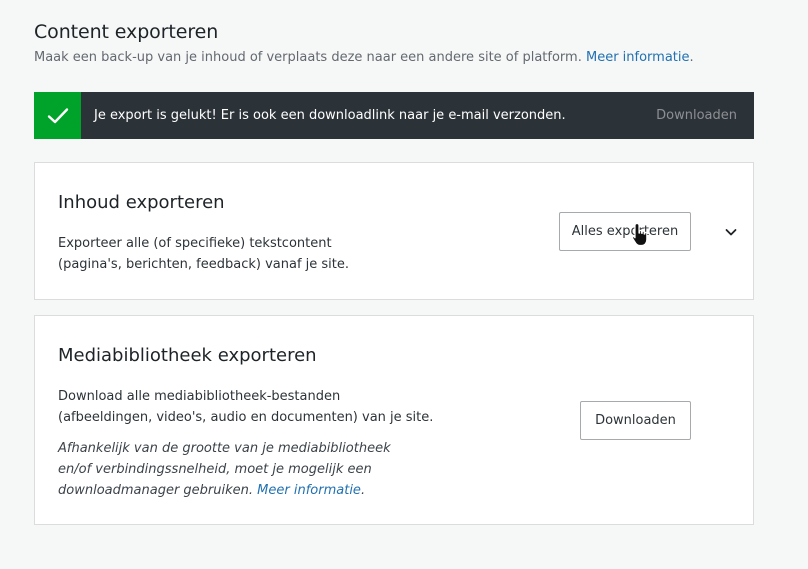 Image resolution: width=808 pixels, height=569 pixels. I want to click on export-media-title: Mediabibliotheek exporteren, so click(187, 355).